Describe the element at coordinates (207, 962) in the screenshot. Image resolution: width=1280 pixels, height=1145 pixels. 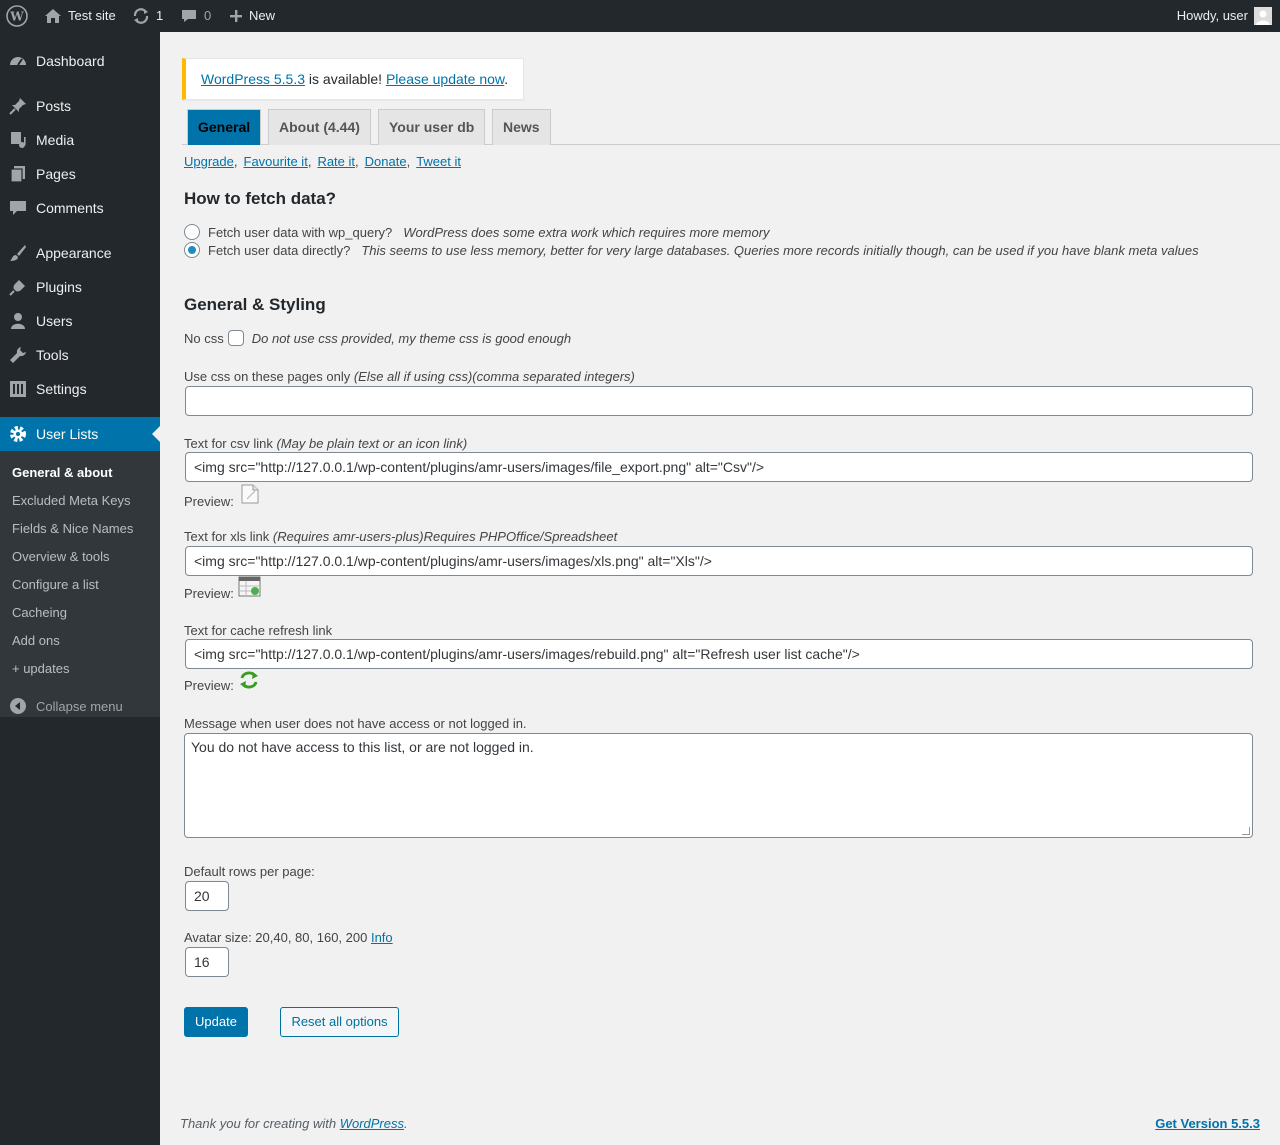
I see `avatar-size-input: 16` at that location.